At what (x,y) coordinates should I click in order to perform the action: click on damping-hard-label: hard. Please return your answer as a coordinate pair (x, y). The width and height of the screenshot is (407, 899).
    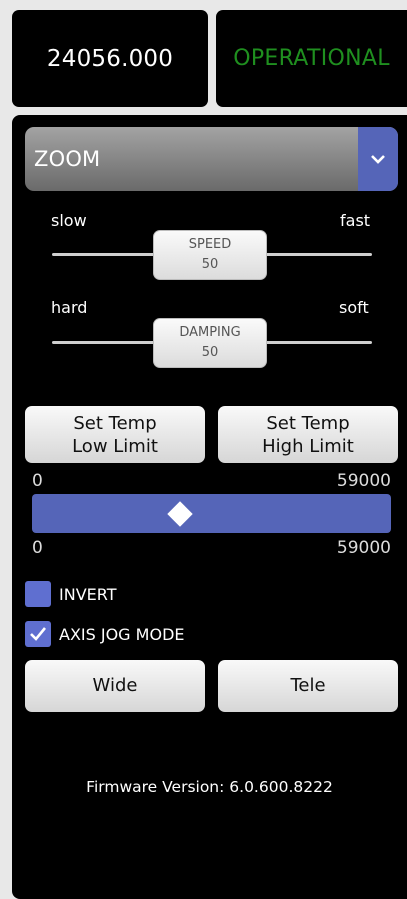
    Looking at the image, I should click on (69, 307).